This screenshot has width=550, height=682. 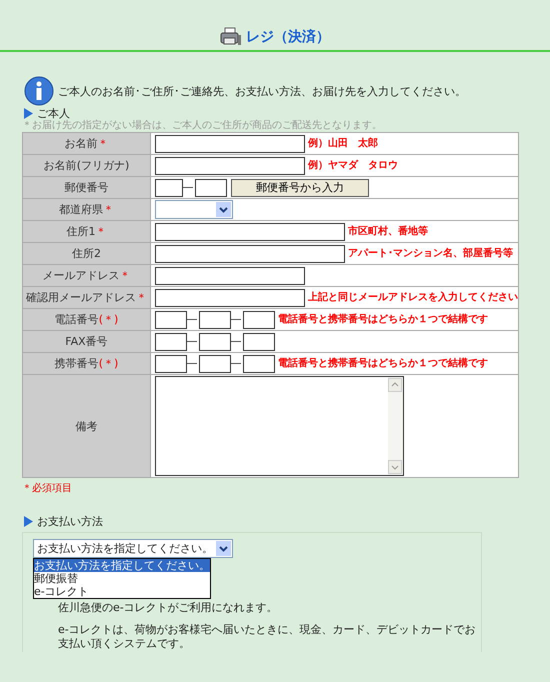 I want to click on payment-select: お支払い方法を指定してください。, so click(x=133, y=548).